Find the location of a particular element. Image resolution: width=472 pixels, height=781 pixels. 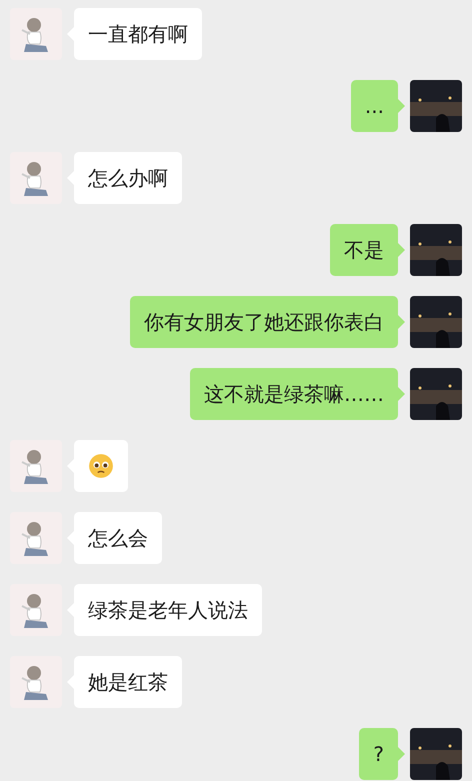

message-bubble: ? is located at coordinates (378, 754).